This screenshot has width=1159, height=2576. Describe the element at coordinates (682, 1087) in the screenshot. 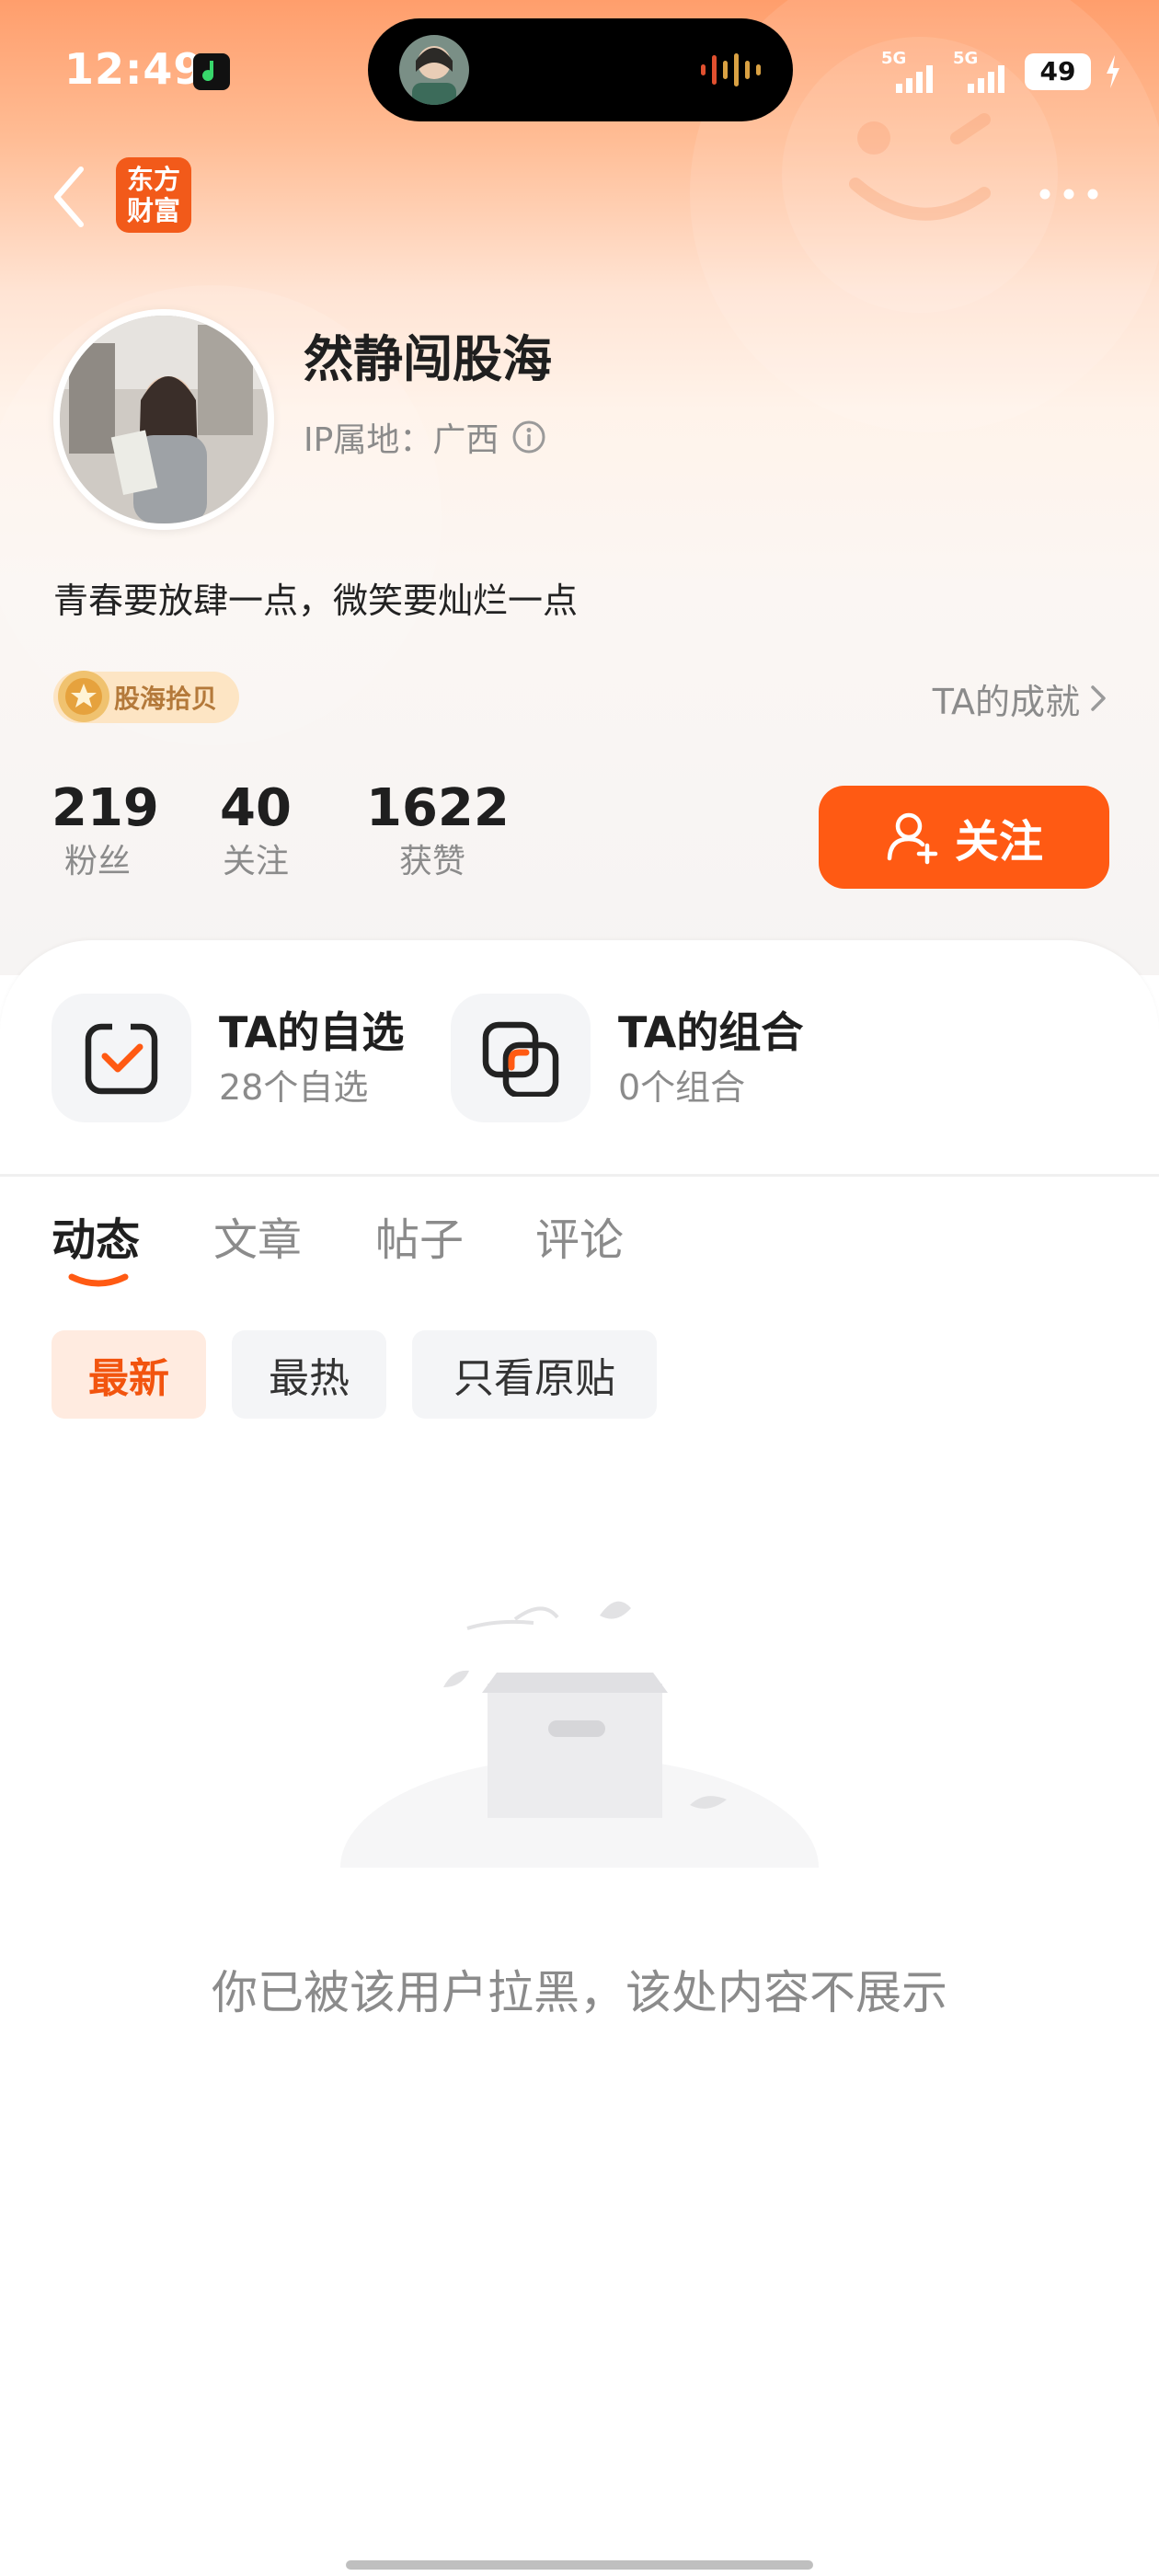

I see `portfolio-count: 0个组合` at that location.